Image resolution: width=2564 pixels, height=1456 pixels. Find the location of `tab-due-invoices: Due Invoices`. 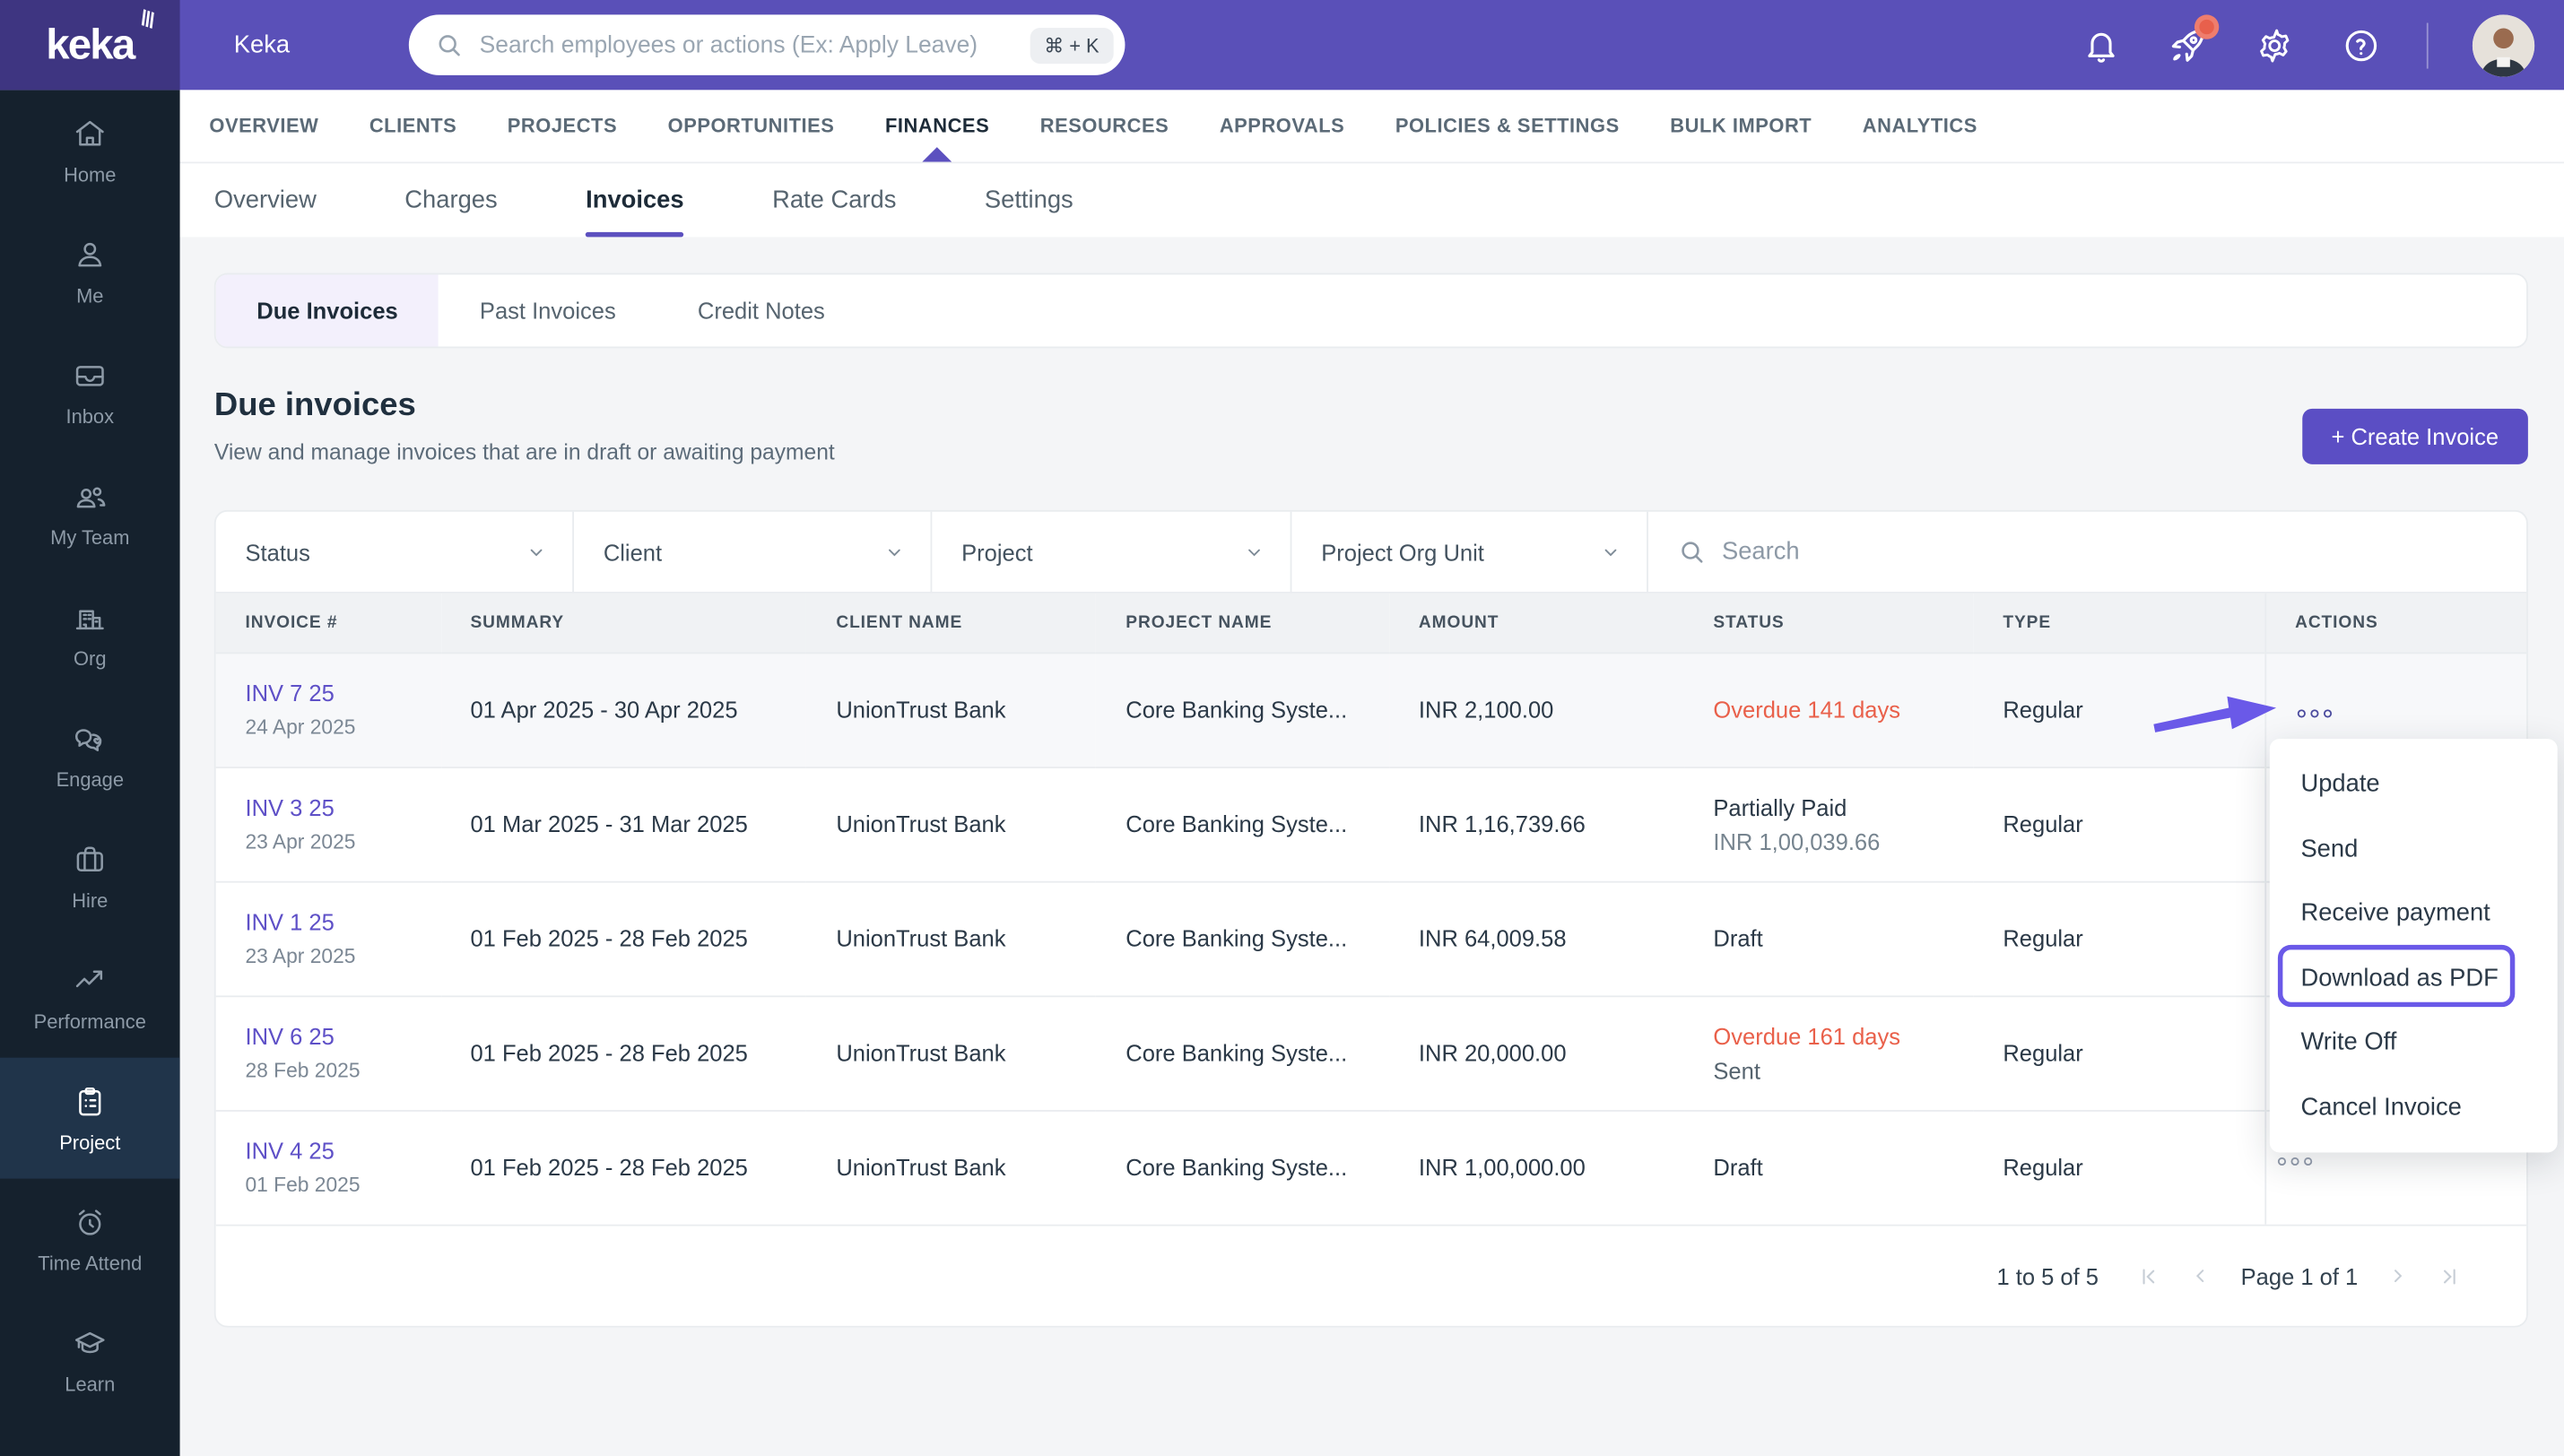

tab-due-invoices: Due Invoices is located at coordinates (327, 310).